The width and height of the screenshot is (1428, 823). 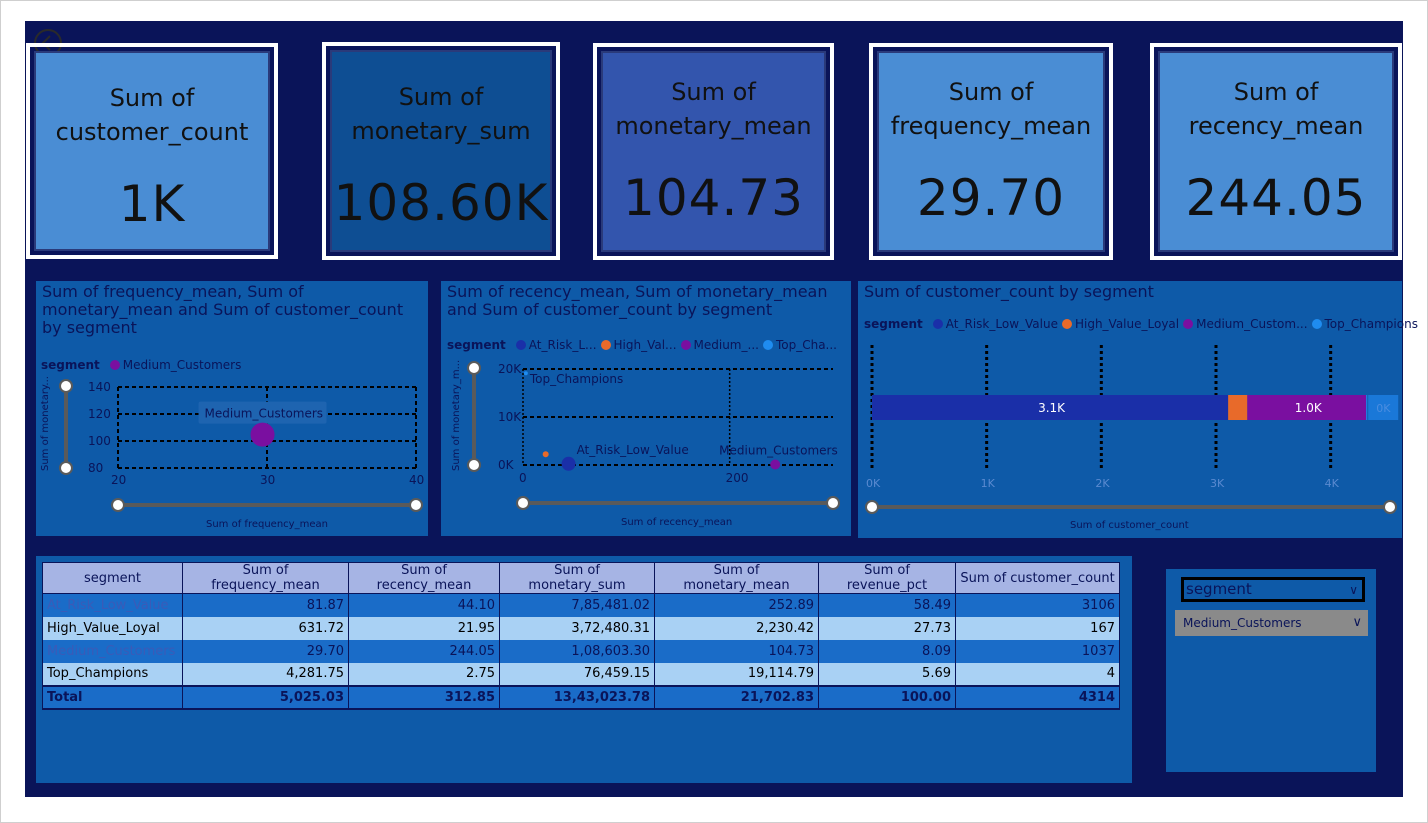 What do you see at coordinates (887, 605) in the screenshot?
I see `table-cell: 58.49` at bounding box center [887, 605].